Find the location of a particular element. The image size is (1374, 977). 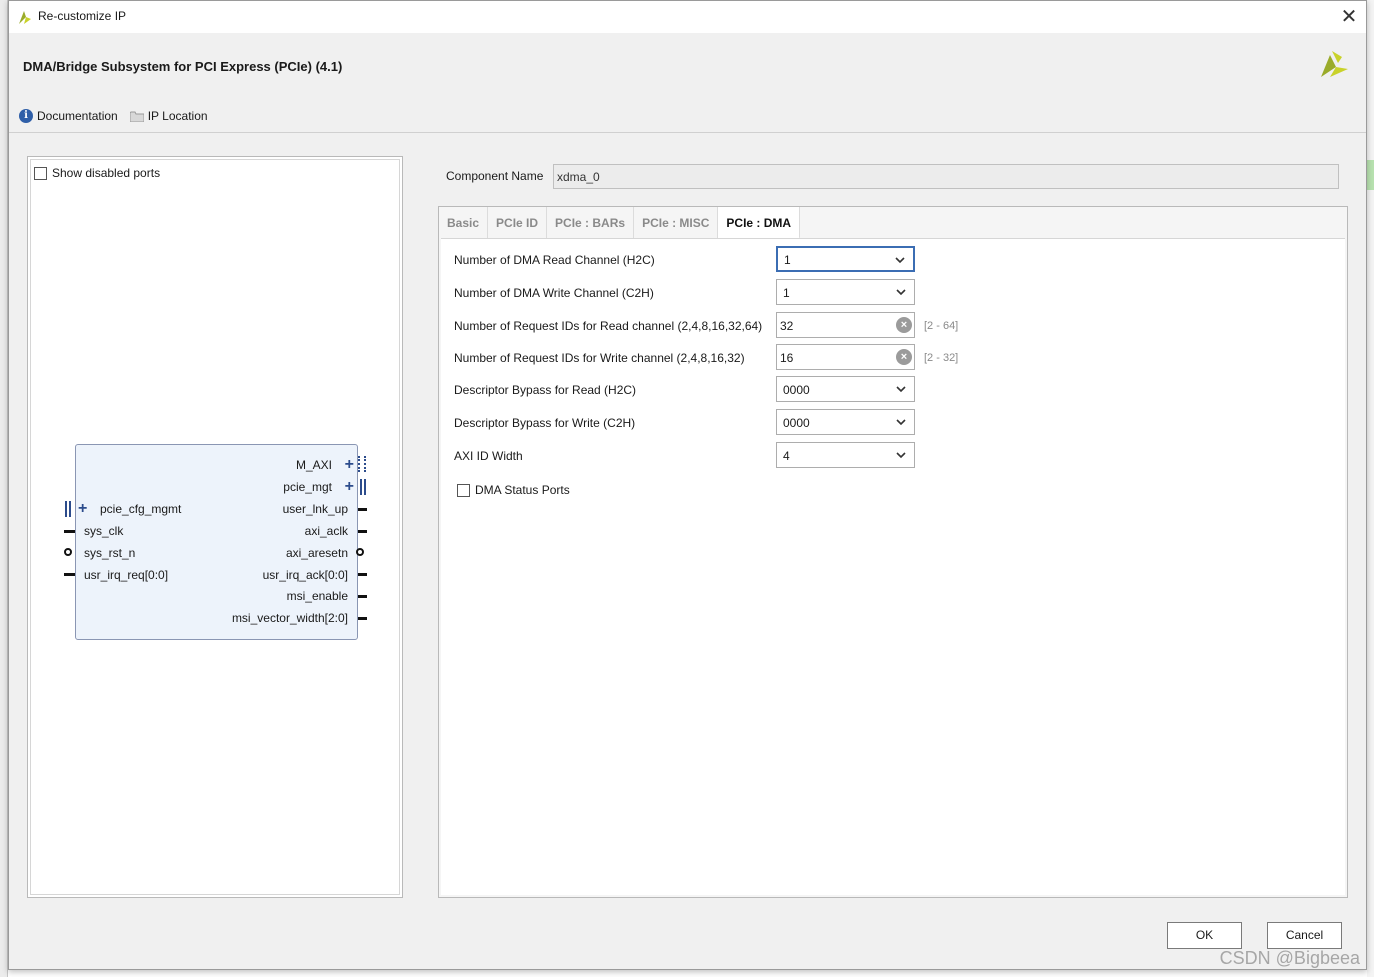

user-lnk-up-pin is located at coordinates (362, 509).